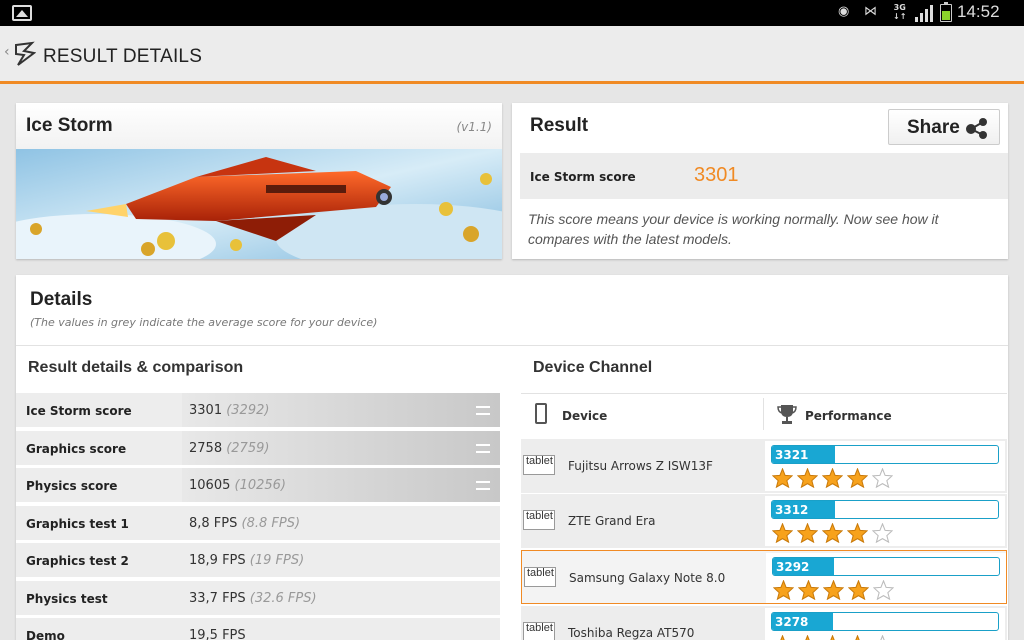  Describe the element at coordinates (792, 622) in the screenshot. I see `device-score: 3278` at that location.